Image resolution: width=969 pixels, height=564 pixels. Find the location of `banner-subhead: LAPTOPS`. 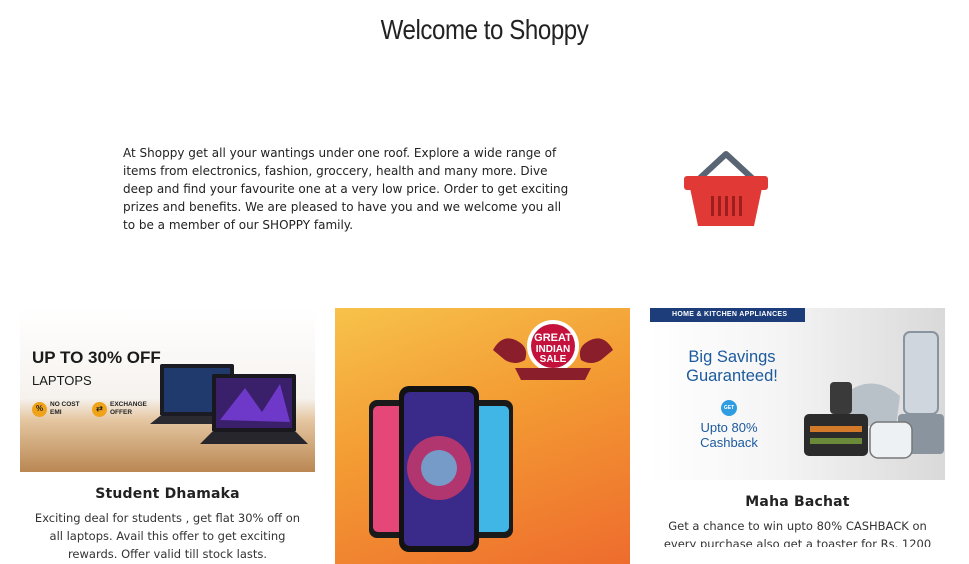

banner-subhead: LAPTOPS is located at coordinates (62, 380).